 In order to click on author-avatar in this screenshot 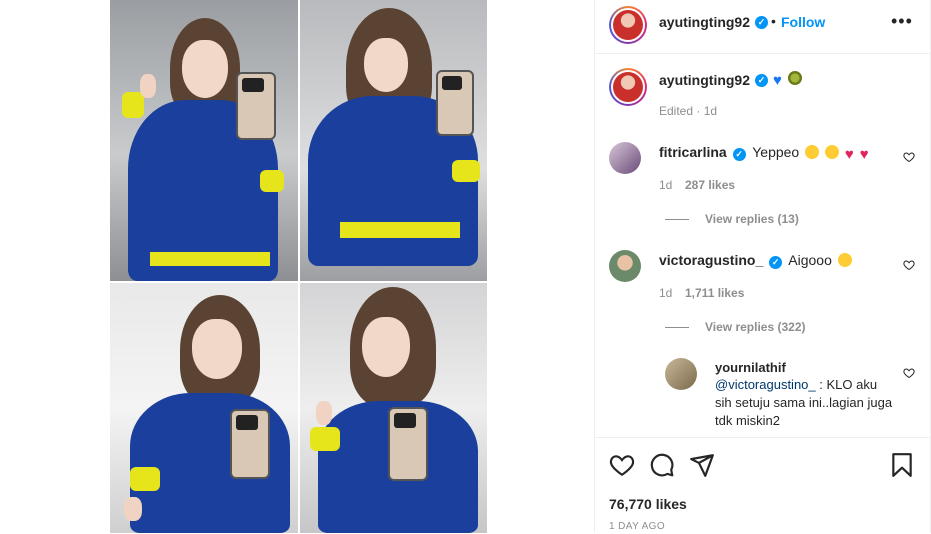, I will do `click(628, 25)`.